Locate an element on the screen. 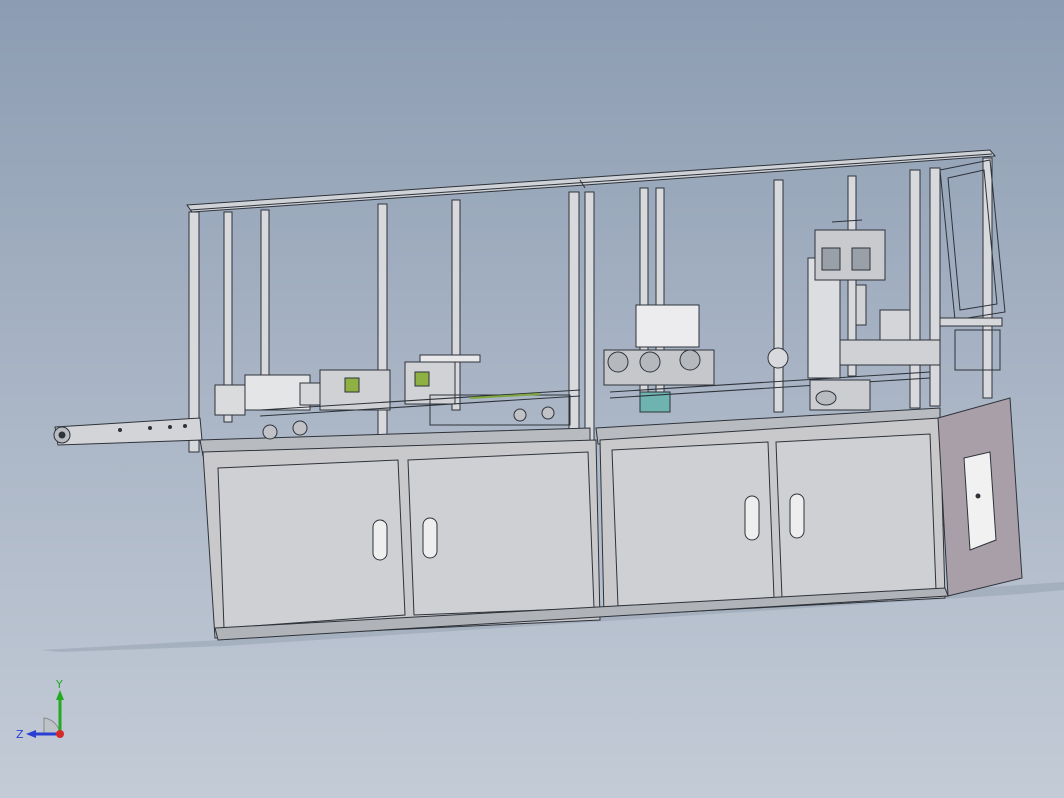 This screenshot has height=798, width=1064. end-window-frame is located at coordinates (972, 240).